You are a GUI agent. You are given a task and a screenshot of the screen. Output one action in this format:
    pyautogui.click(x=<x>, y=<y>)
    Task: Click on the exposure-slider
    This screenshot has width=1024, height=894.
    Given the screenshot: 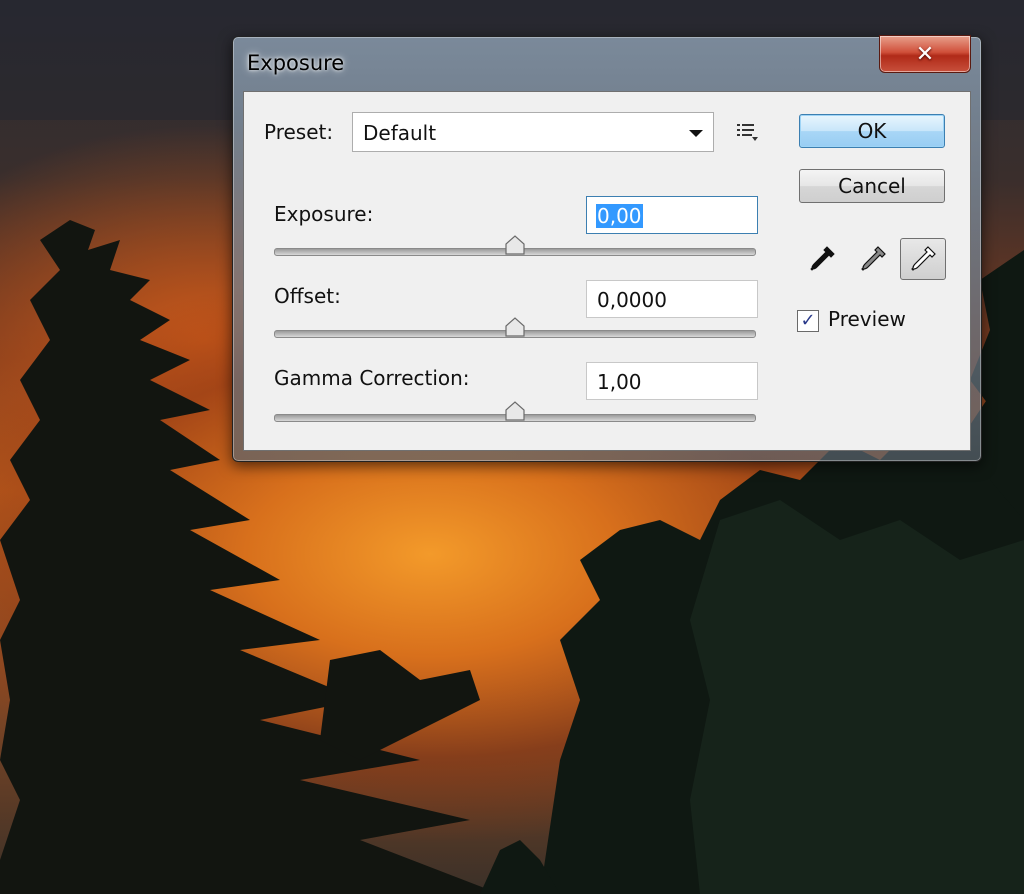 What is the action you would take?
    pyautogui.click(x=515, y=246)
    